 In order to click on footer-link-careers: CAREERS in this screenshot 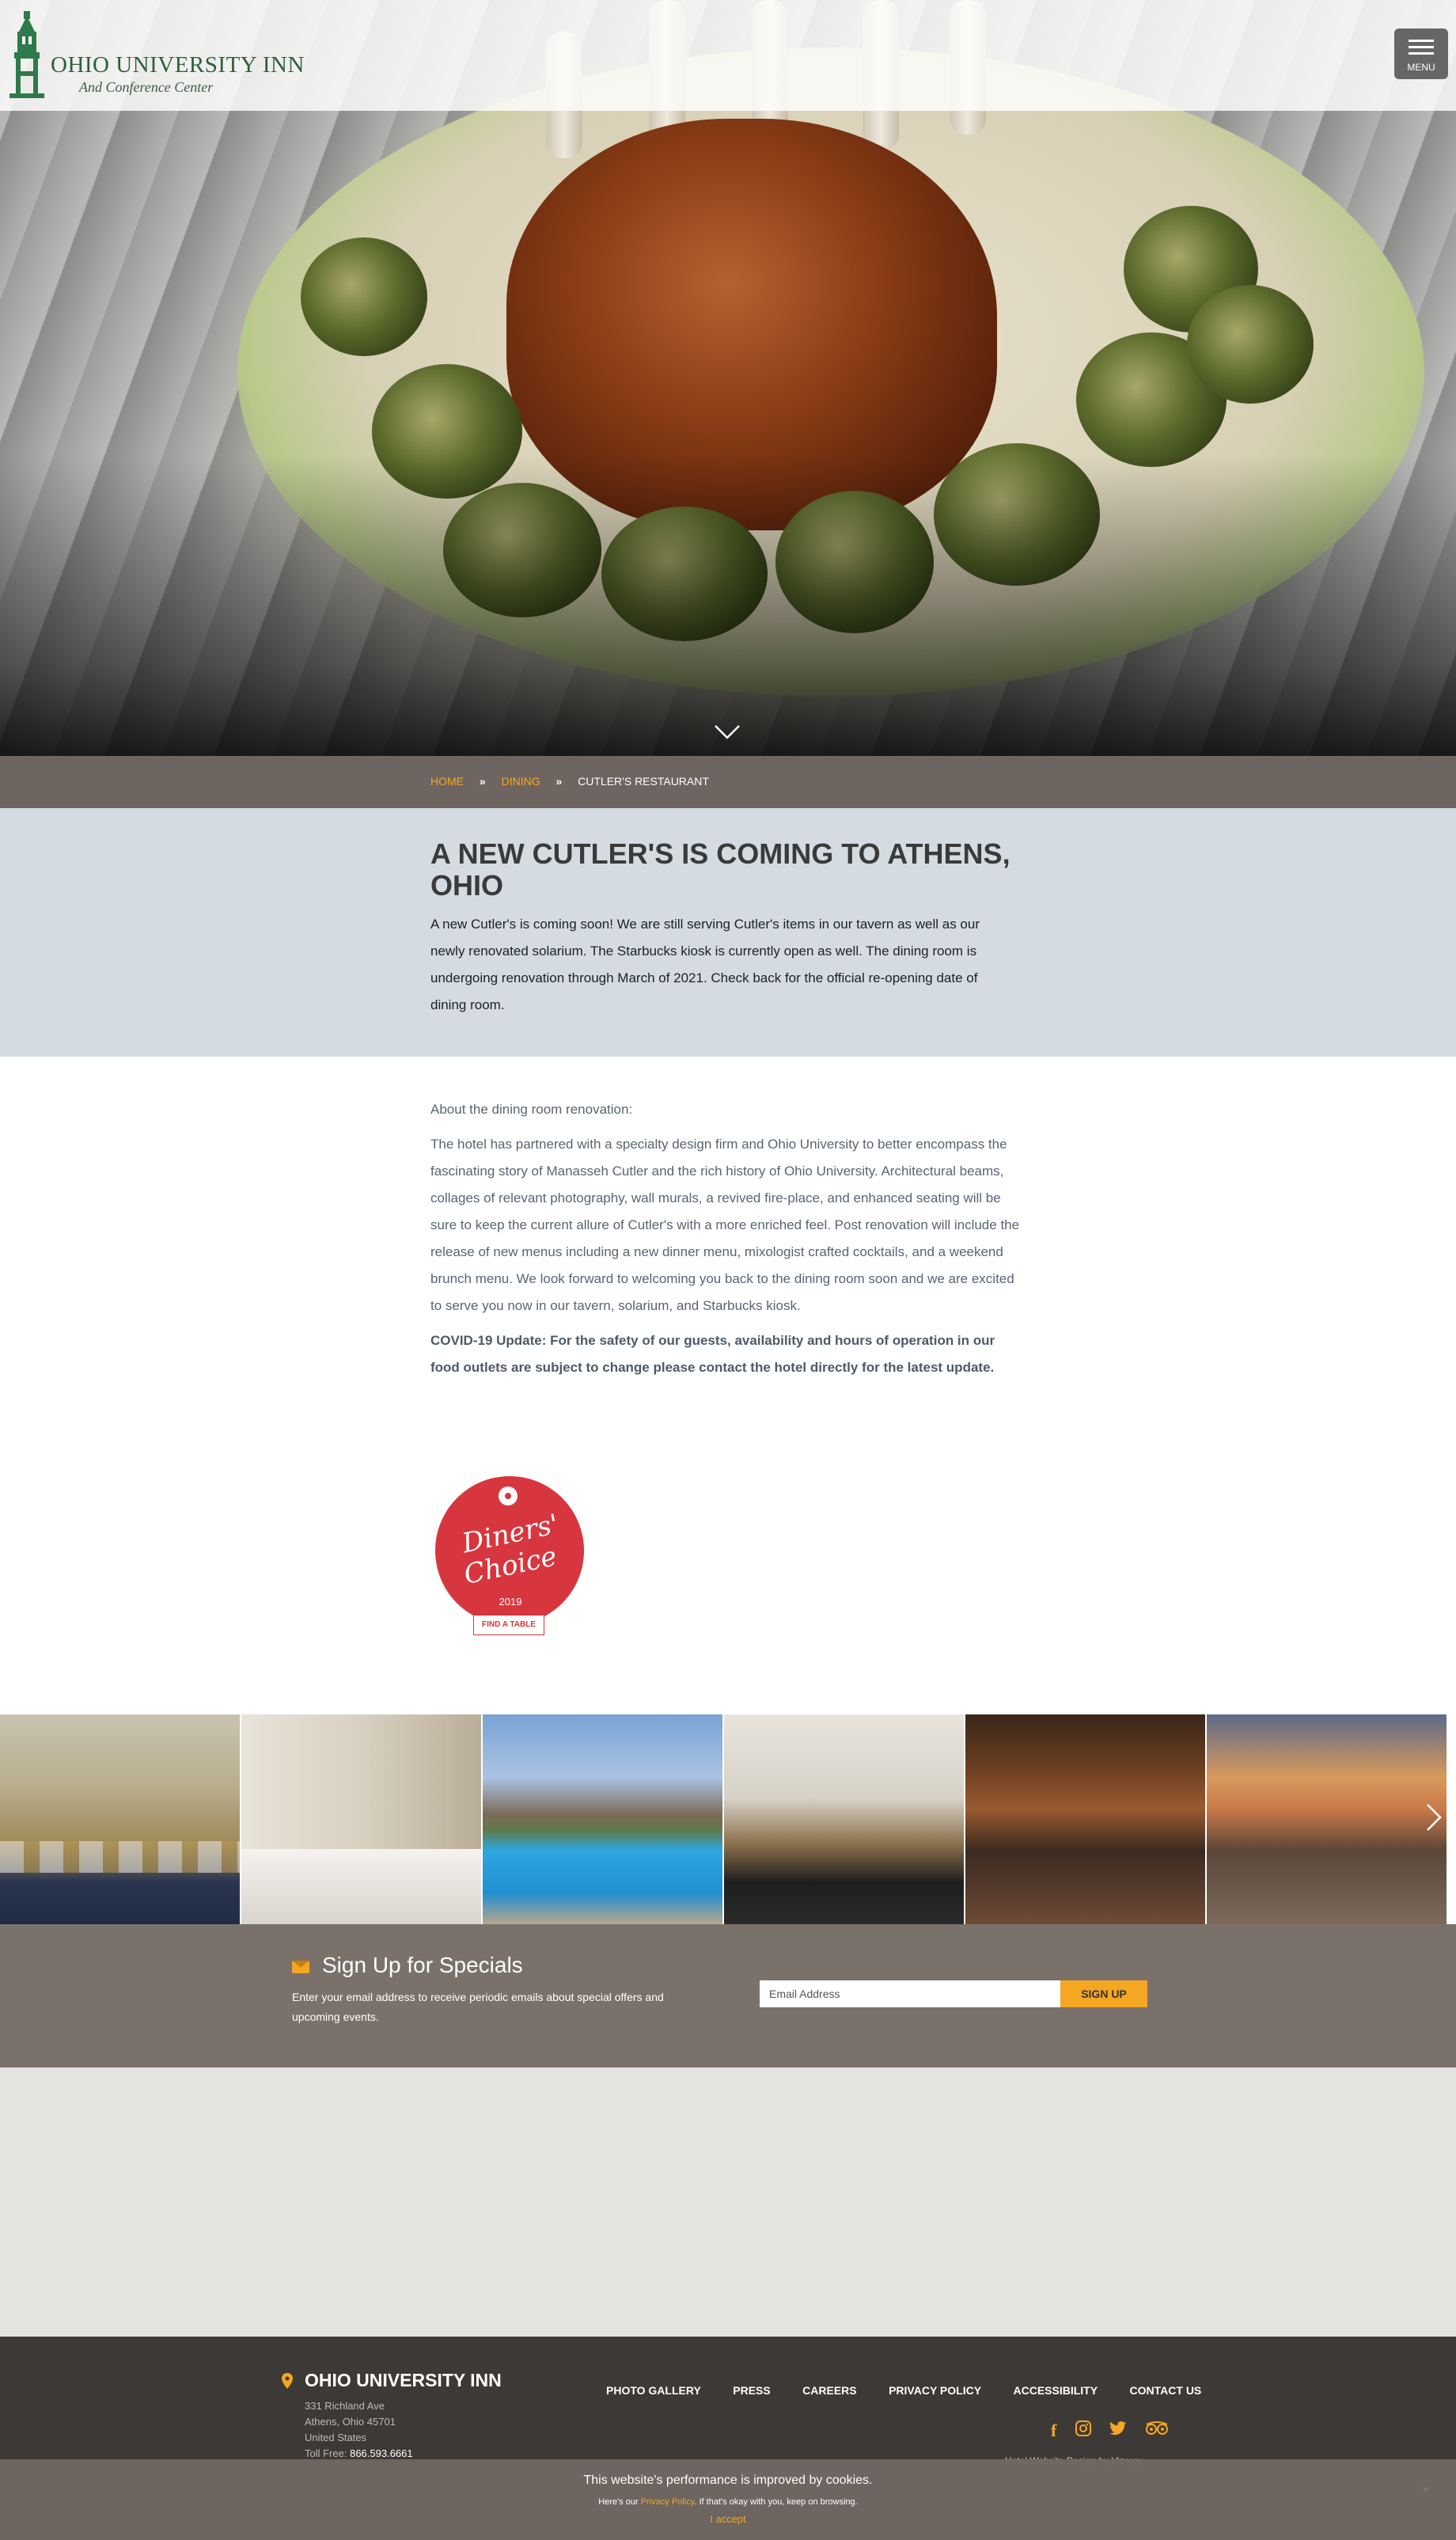, I will do `click(829, 2390)`.